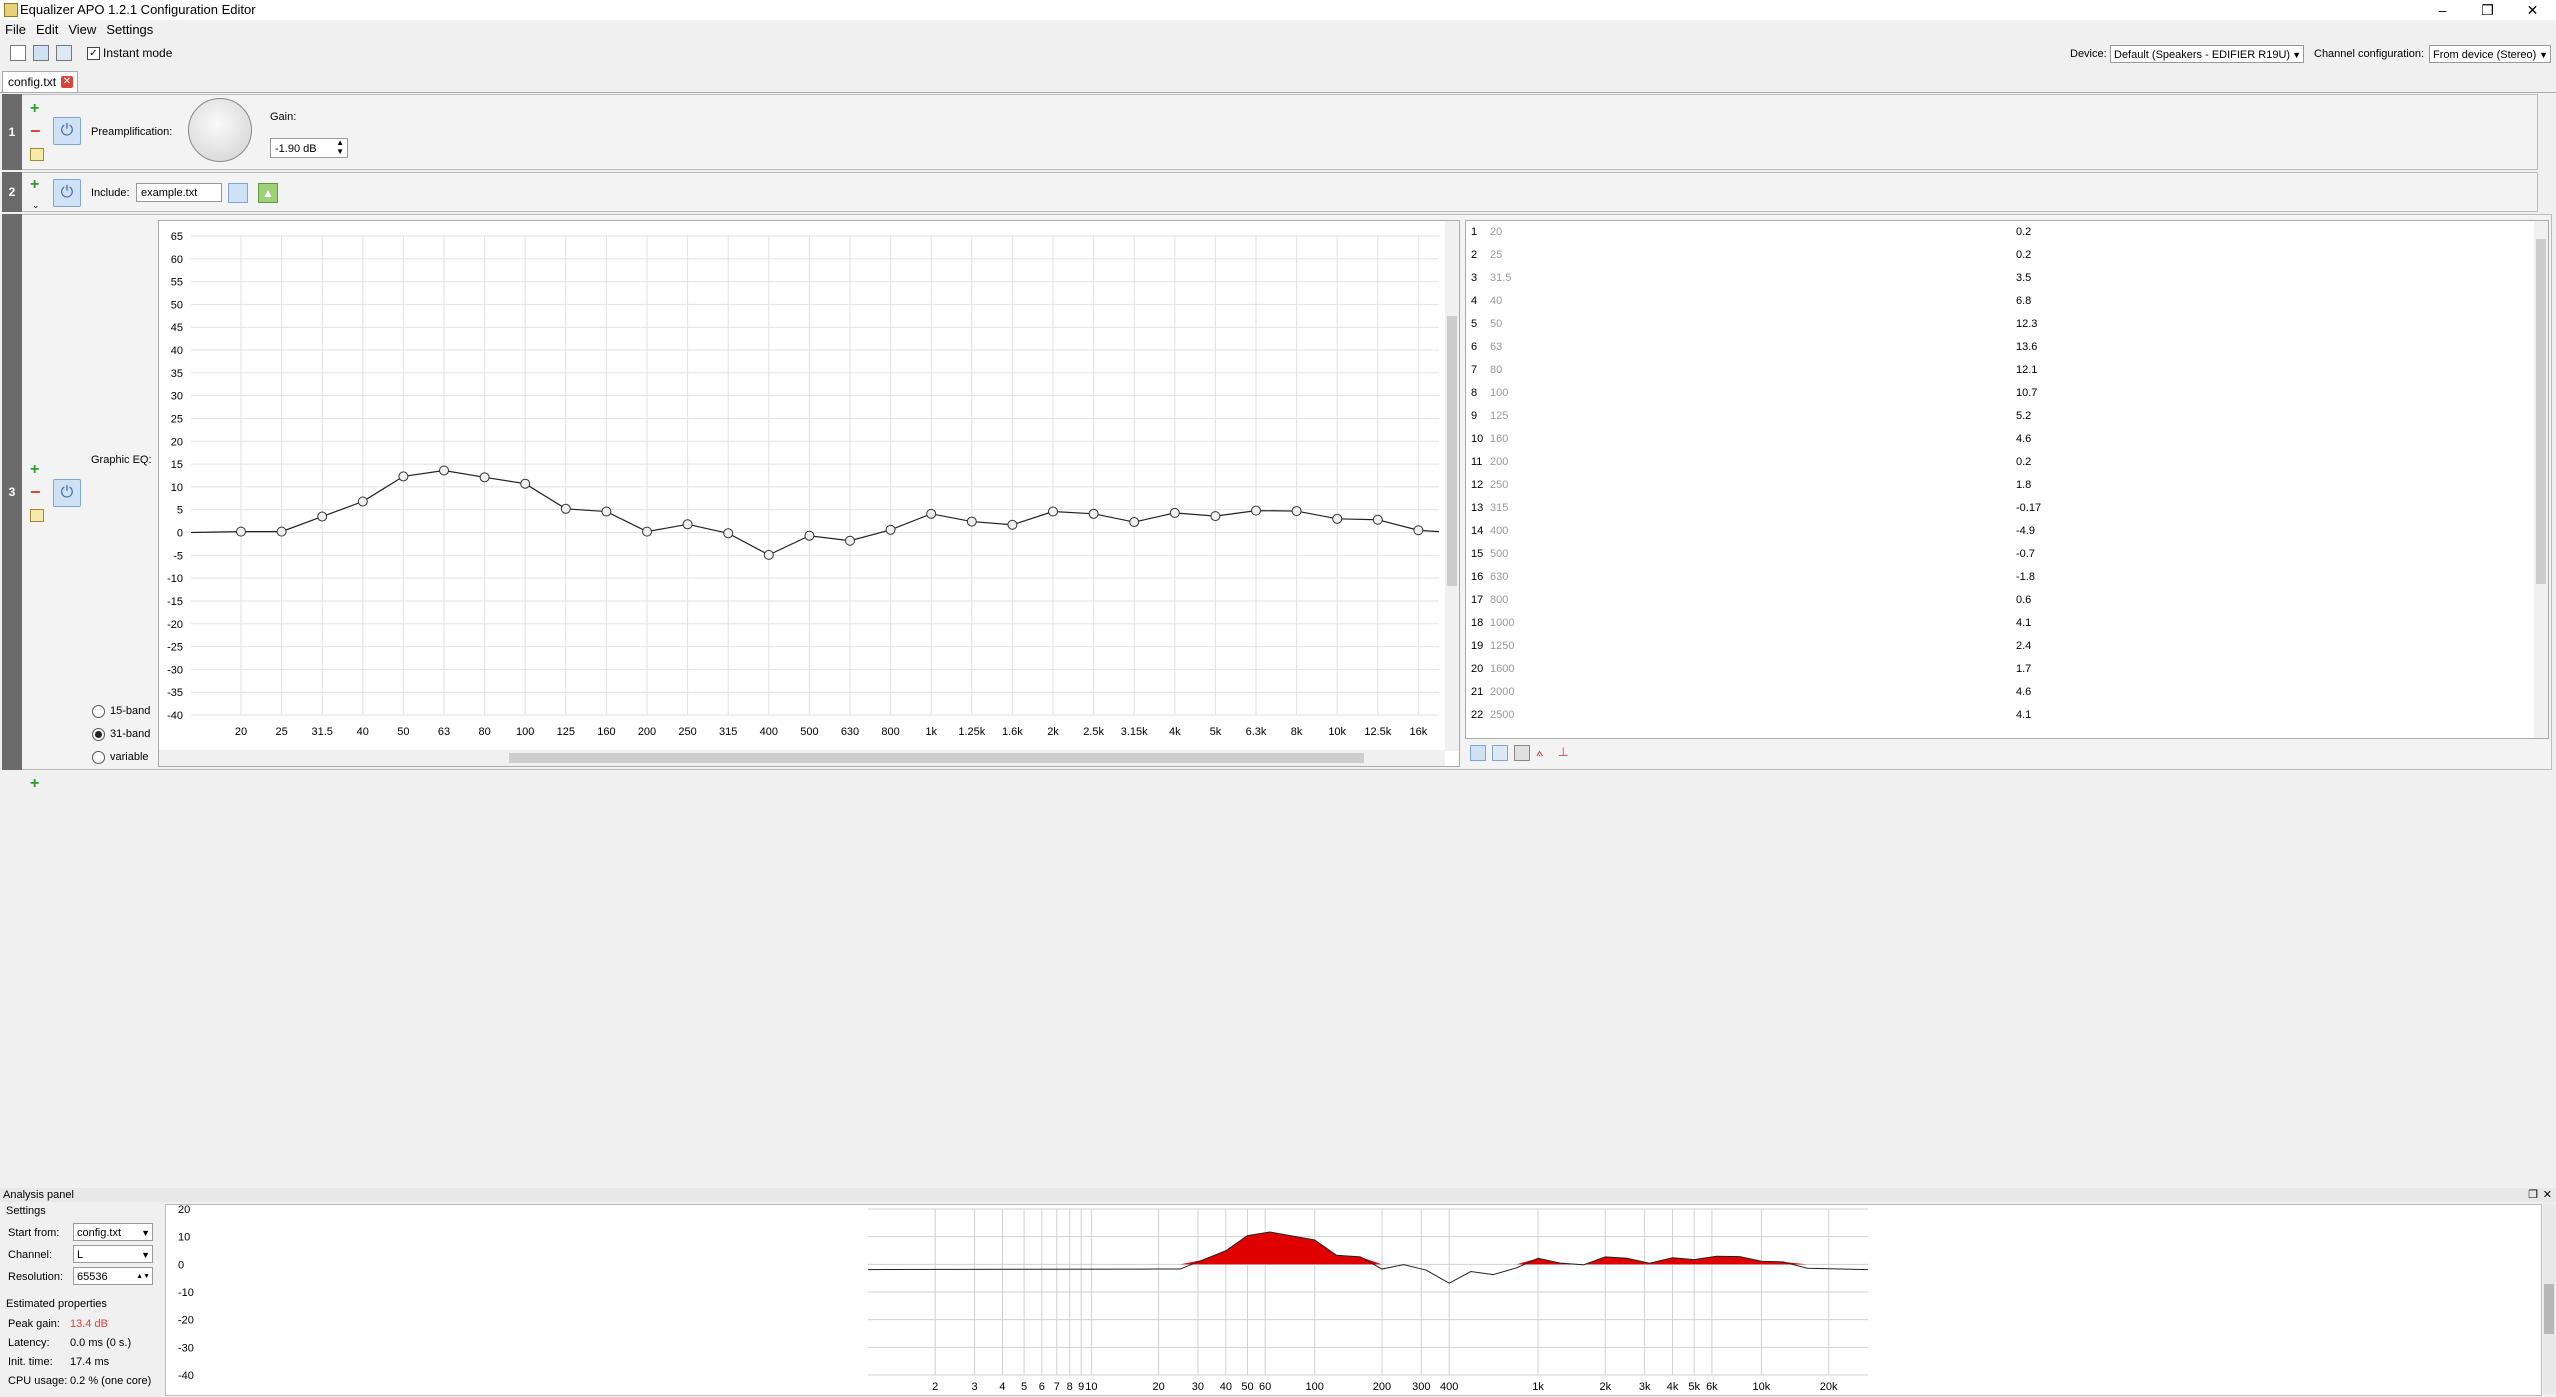 The height and width of the screenshot is (1397, 2556). I want to click on table-row: 3 31.5 3.5, so click(2007, 278).